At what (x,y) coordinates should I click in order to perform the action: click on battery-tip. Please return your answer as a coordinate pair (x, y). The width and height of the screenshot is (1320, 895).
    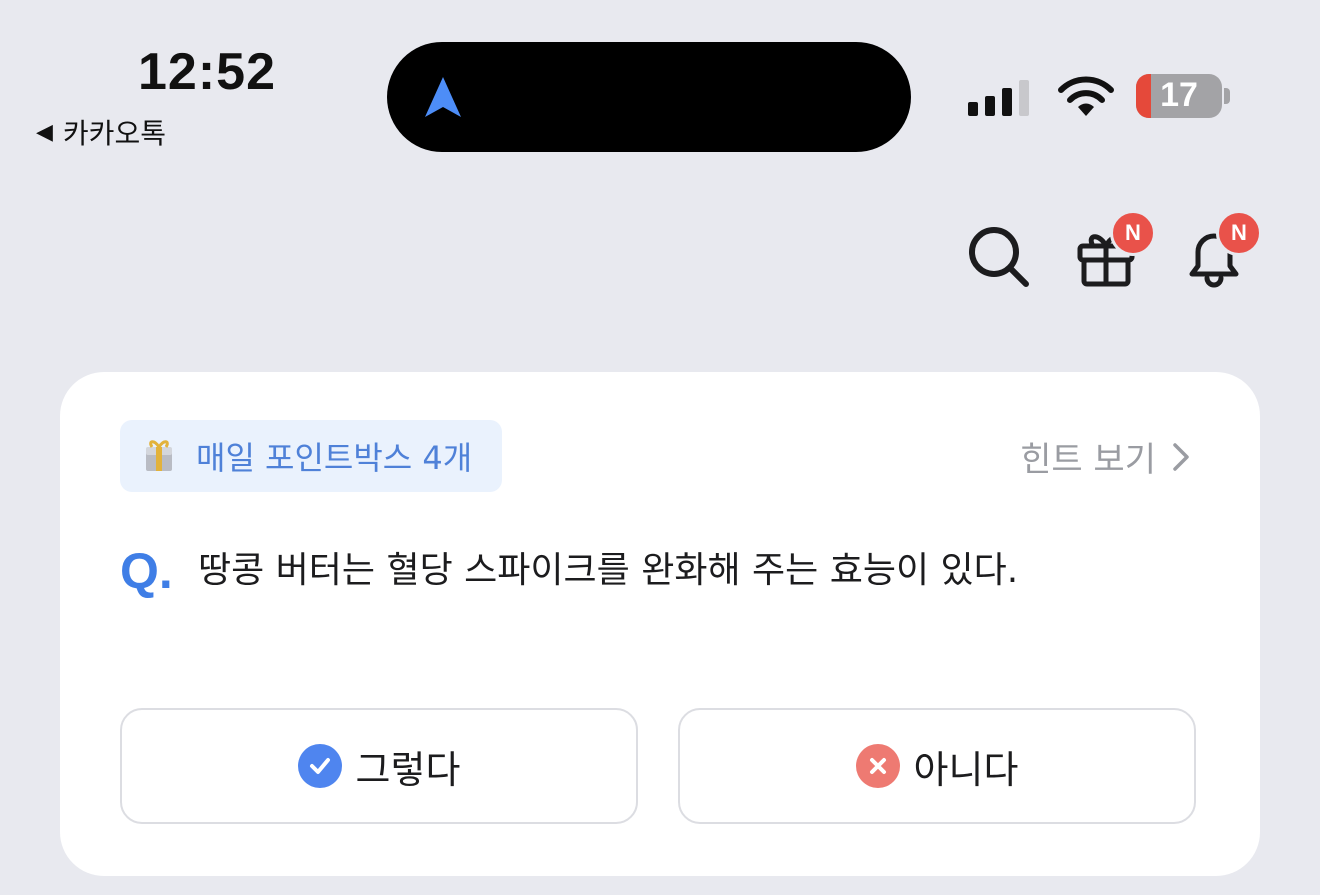
    Looking at the image, I should click on (1227, 96).